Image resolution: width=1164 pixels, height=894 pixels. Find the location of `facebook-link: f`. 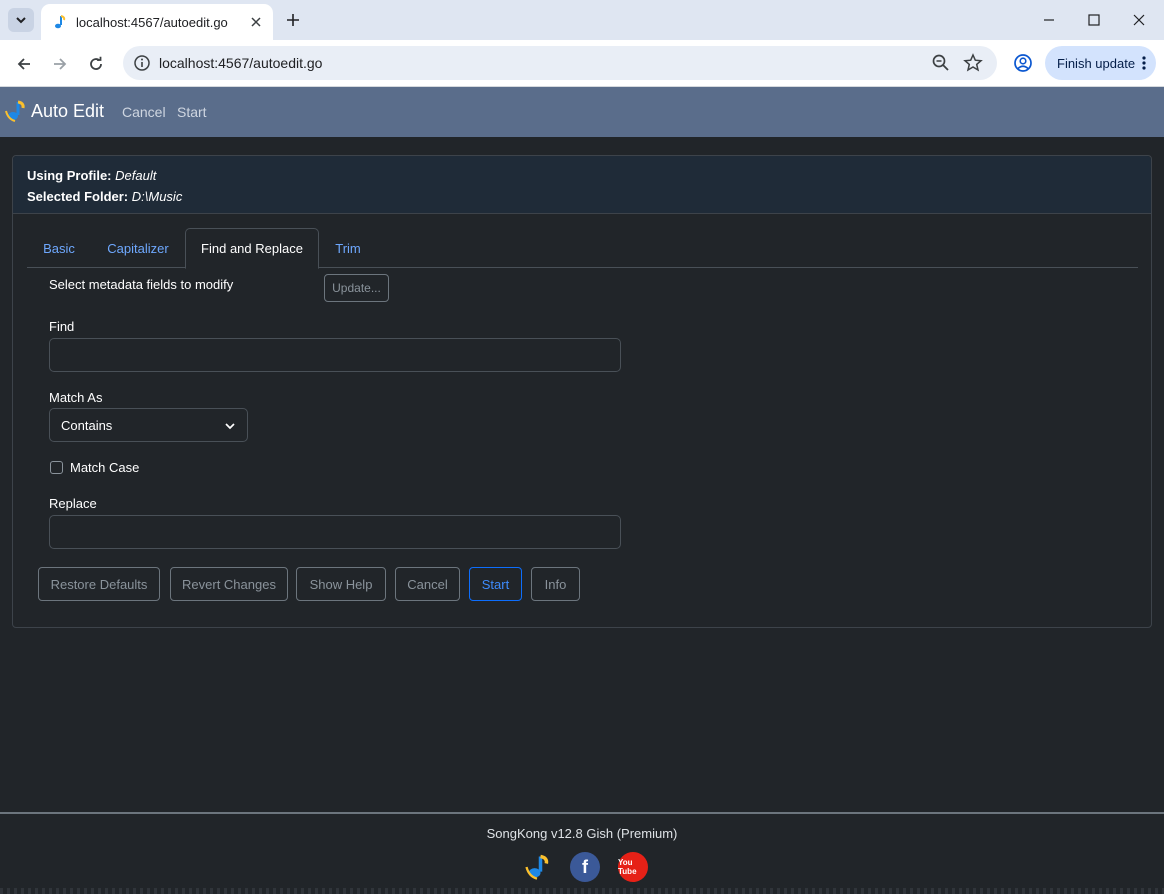

facebook-link: f is located at coordinates (585, 867).